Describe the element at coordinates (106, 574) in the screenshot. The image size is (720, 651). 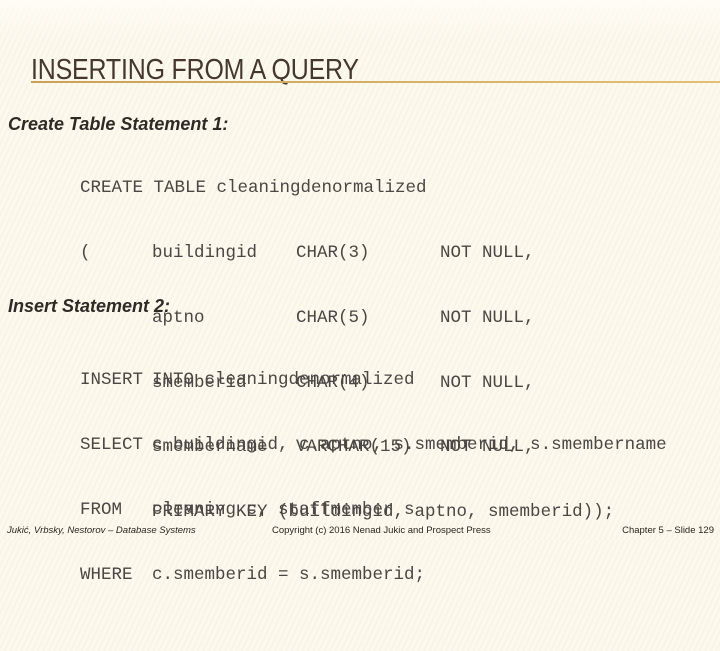
I see `code-keyword: WHERE` at that location.